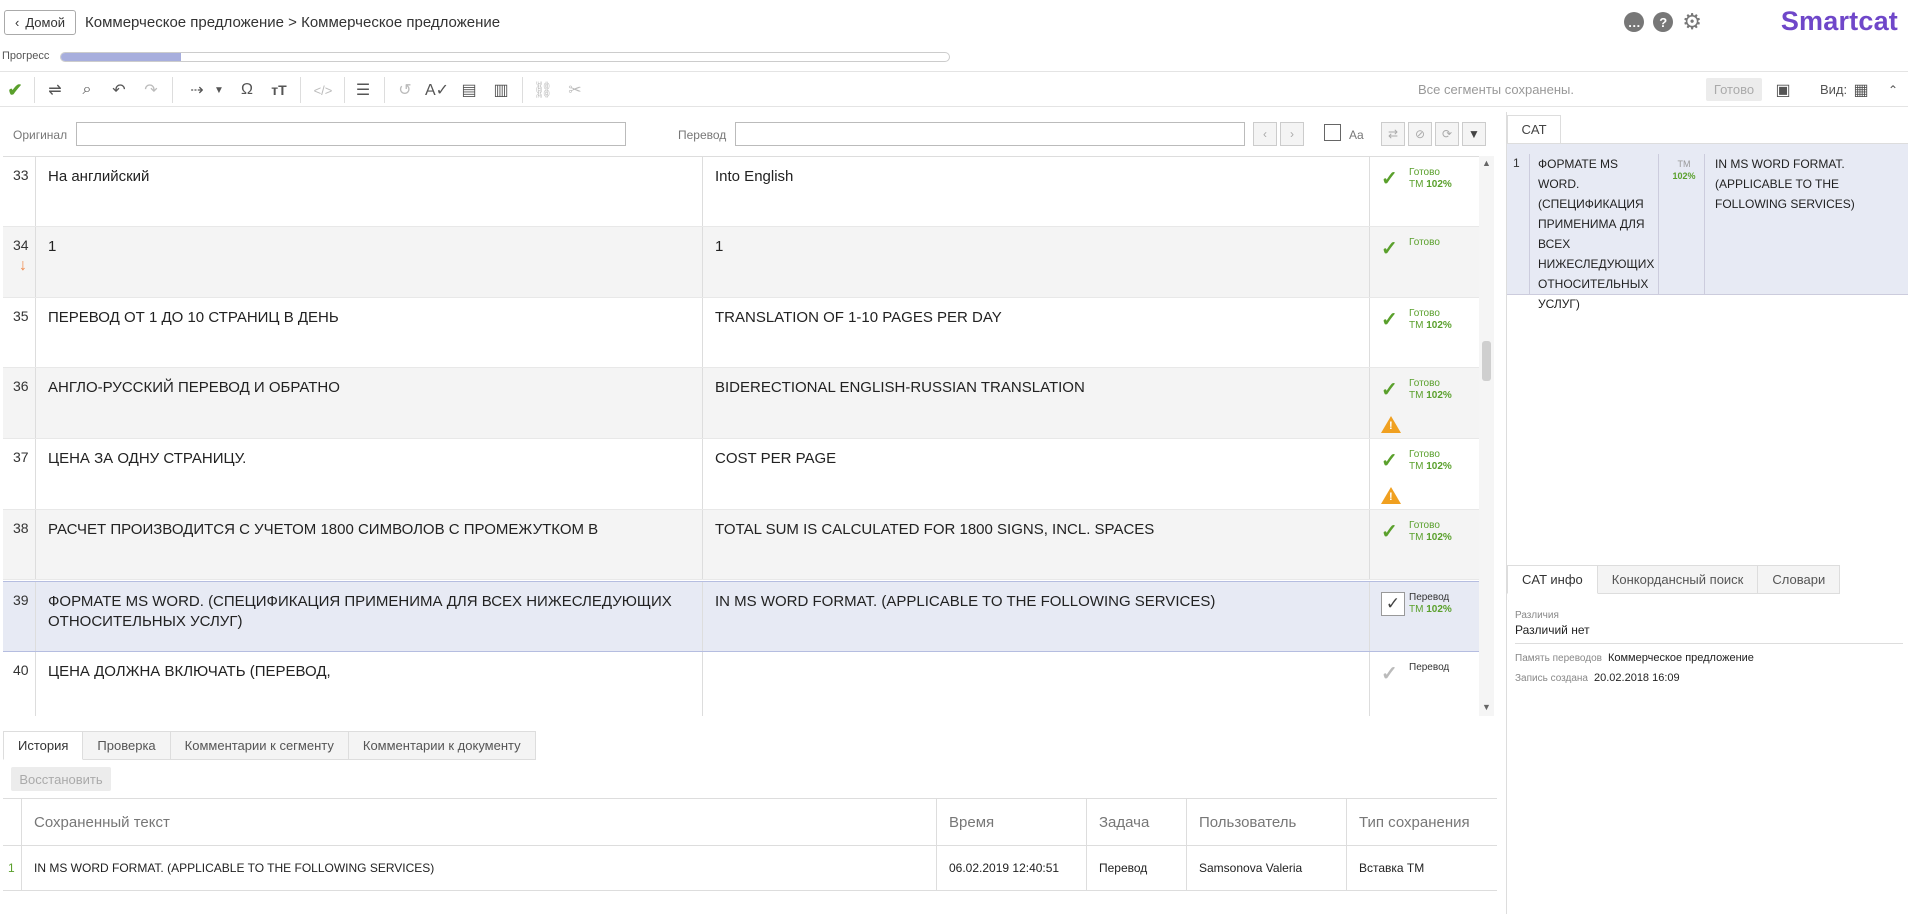 Image resolution: width=1908 pixels, height=914 pixels. I want to click on segment-source: На английский, so click(99, 176).